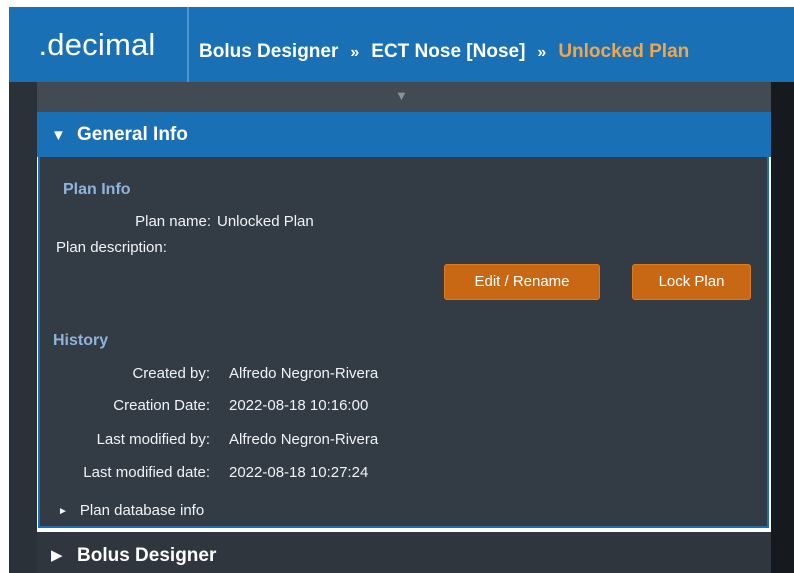 This screenshot has height=573, width=794. I want to click on plan-database-info-label: Plan database info, so click(142, 510).